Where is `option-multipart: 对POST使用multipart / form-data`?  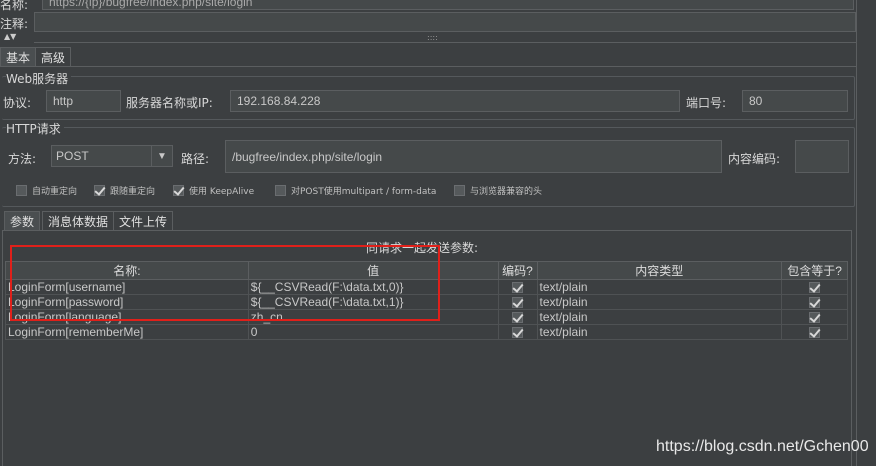 option-multipart: 对POST使用multipart / form-data is located at coordinates (355, 190).